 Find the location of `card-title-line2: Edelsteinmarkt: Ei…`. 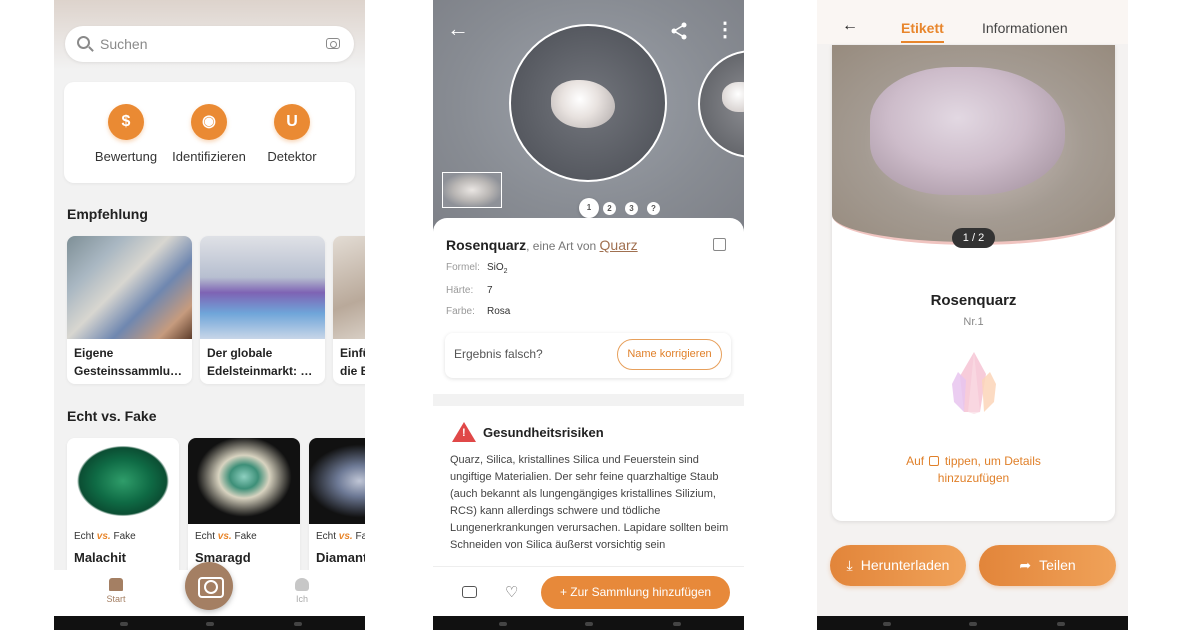

card-title-line2: Edelsteinmarkt: Ei… is located at coordinates (263, 371).